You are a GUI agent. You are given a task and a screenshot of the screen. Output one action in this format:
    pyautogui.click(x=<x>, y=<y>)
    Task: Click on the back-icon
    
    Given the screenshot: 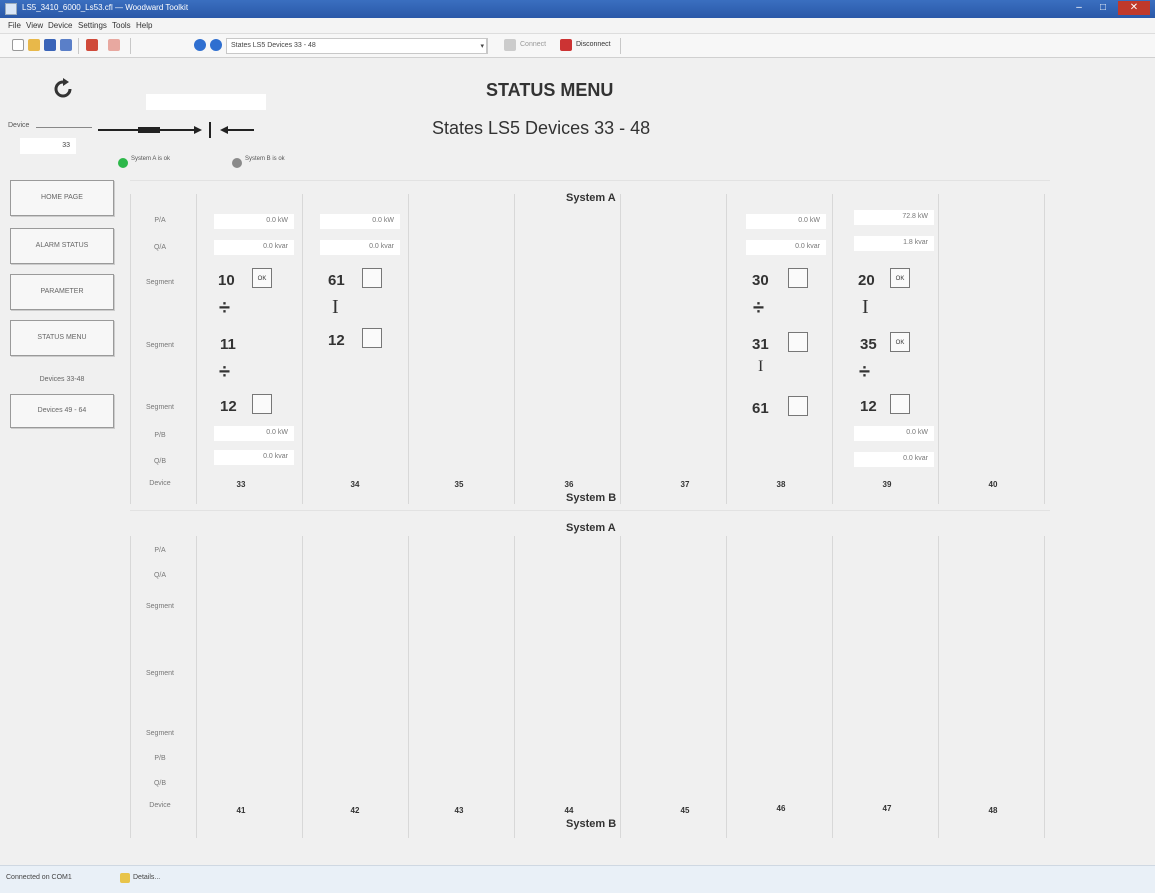 What is the action you would take?
    pyautogui.click(x=200, y=45)
    